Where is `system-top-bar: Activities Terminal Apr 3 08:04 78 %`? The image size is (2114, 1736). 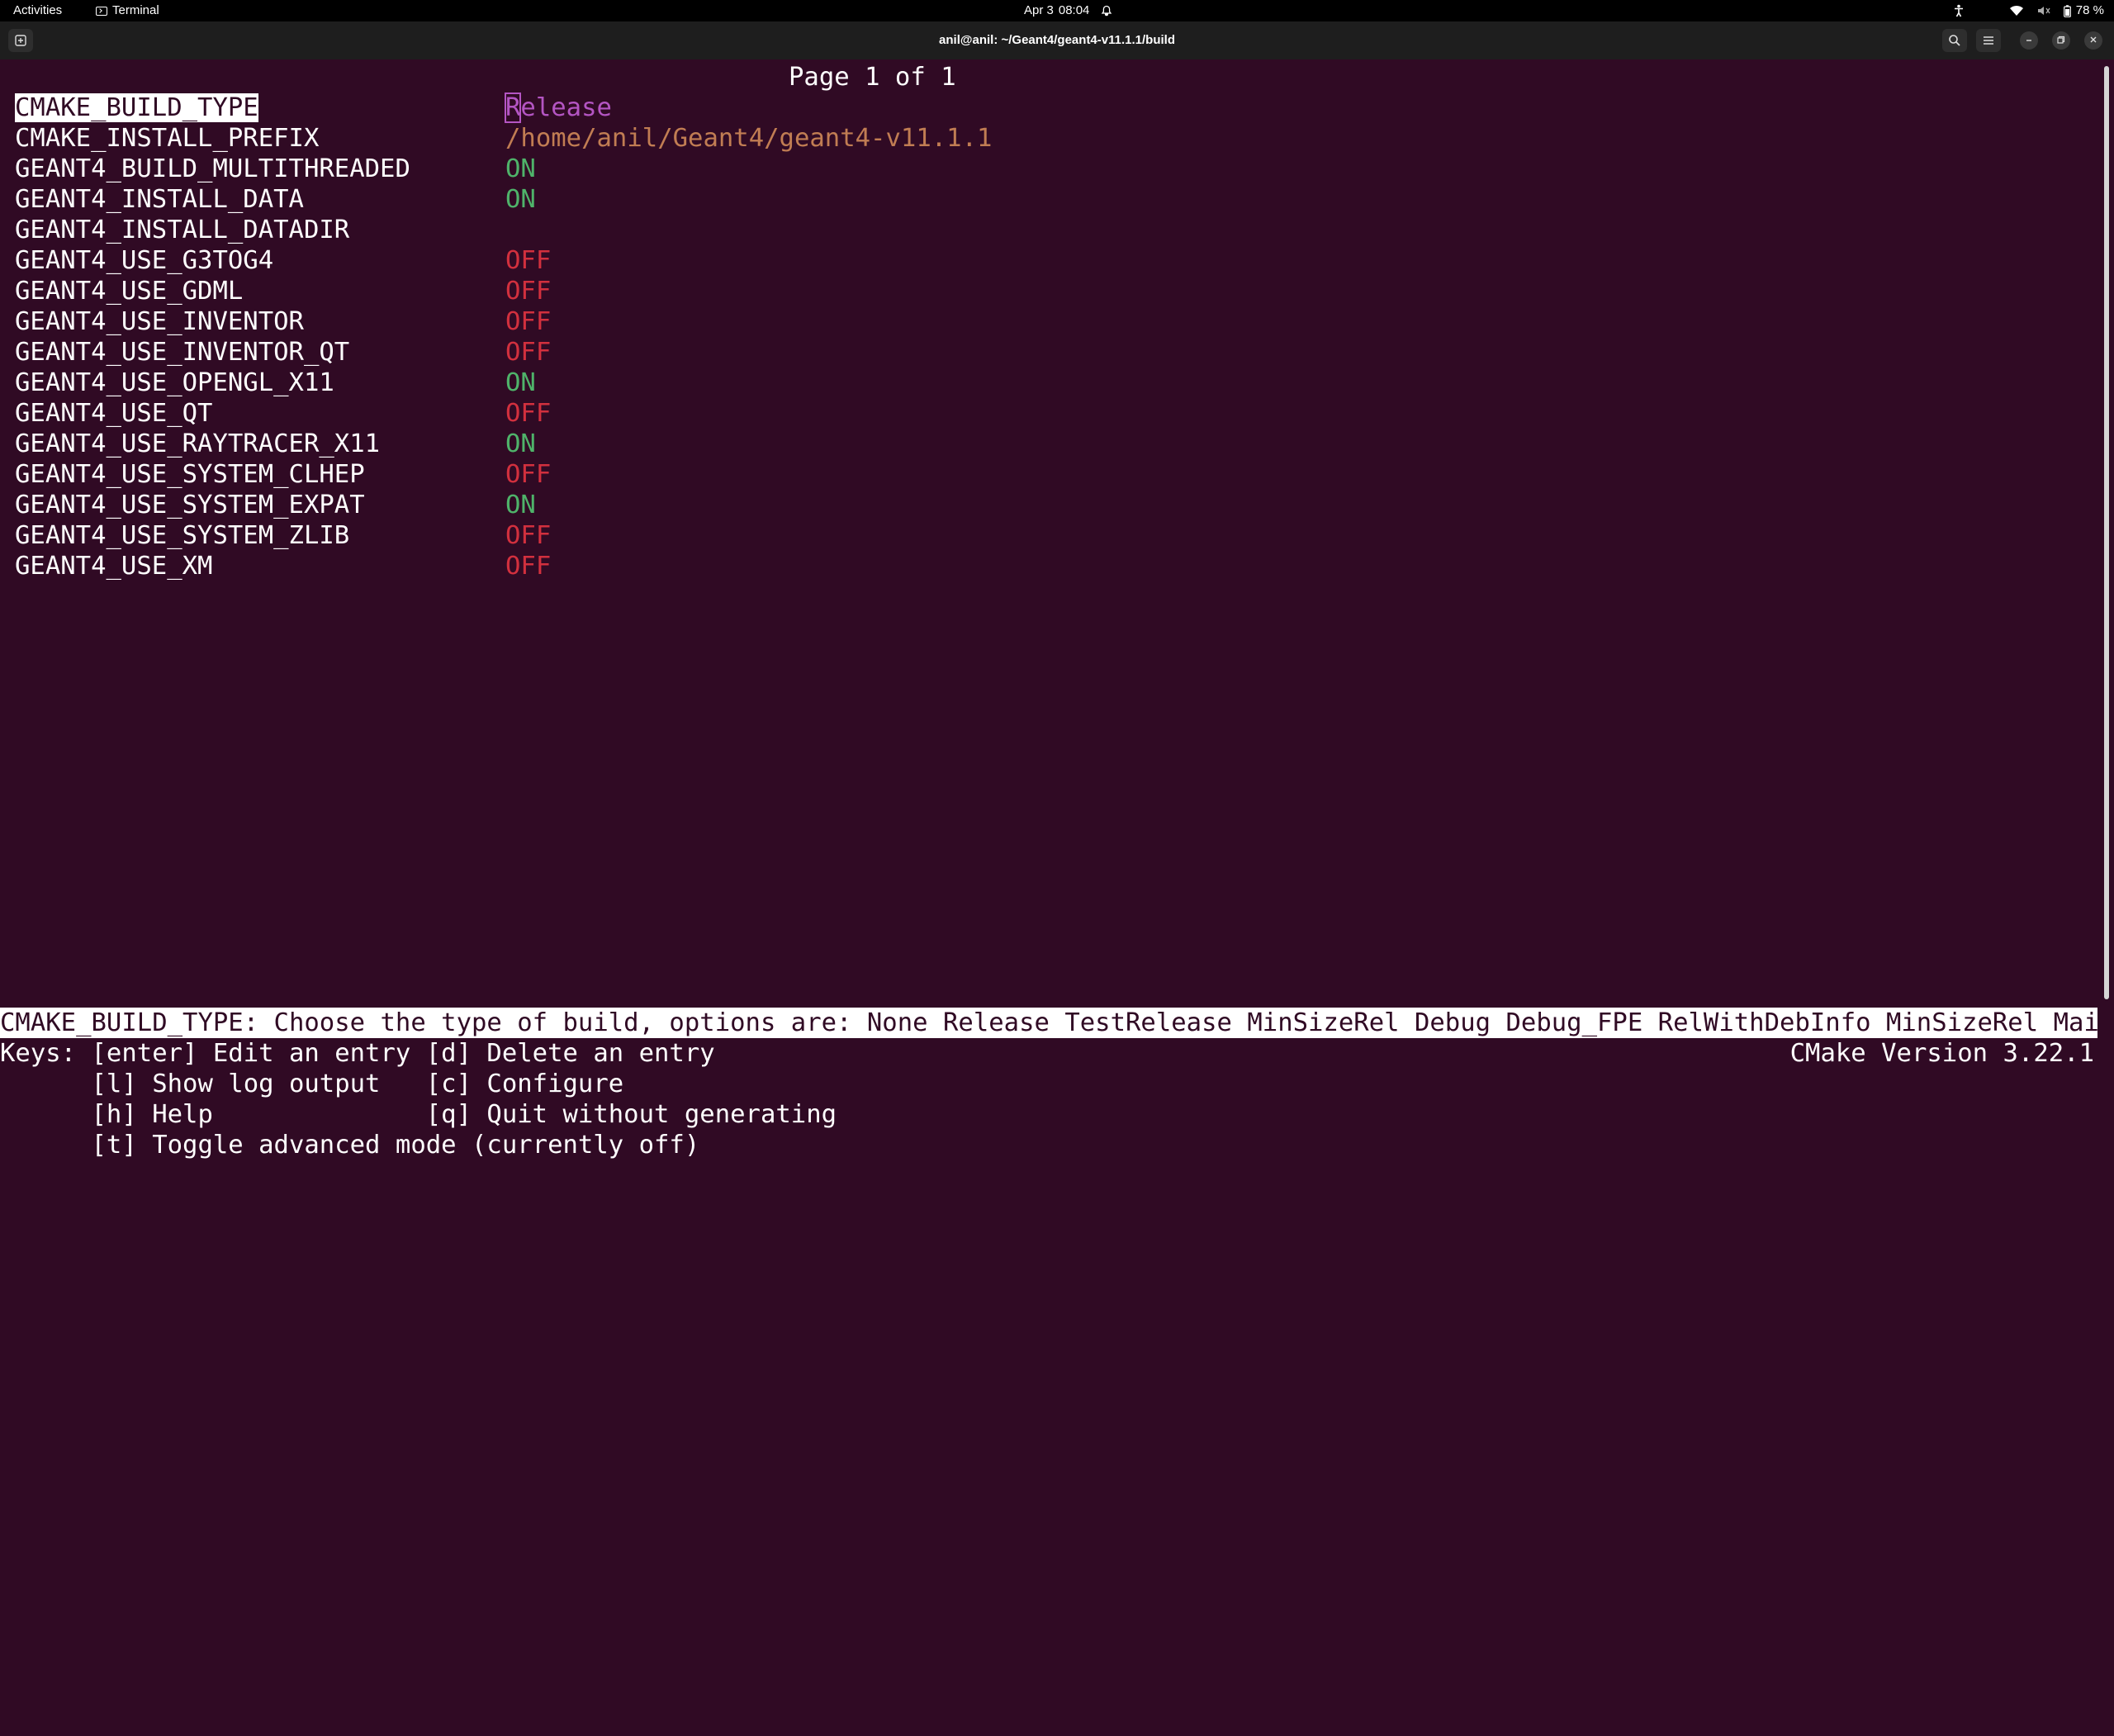 system-top-bar: Activities Terminal Apr 3 08:04 78 % is located at coordinates (1057, 10).